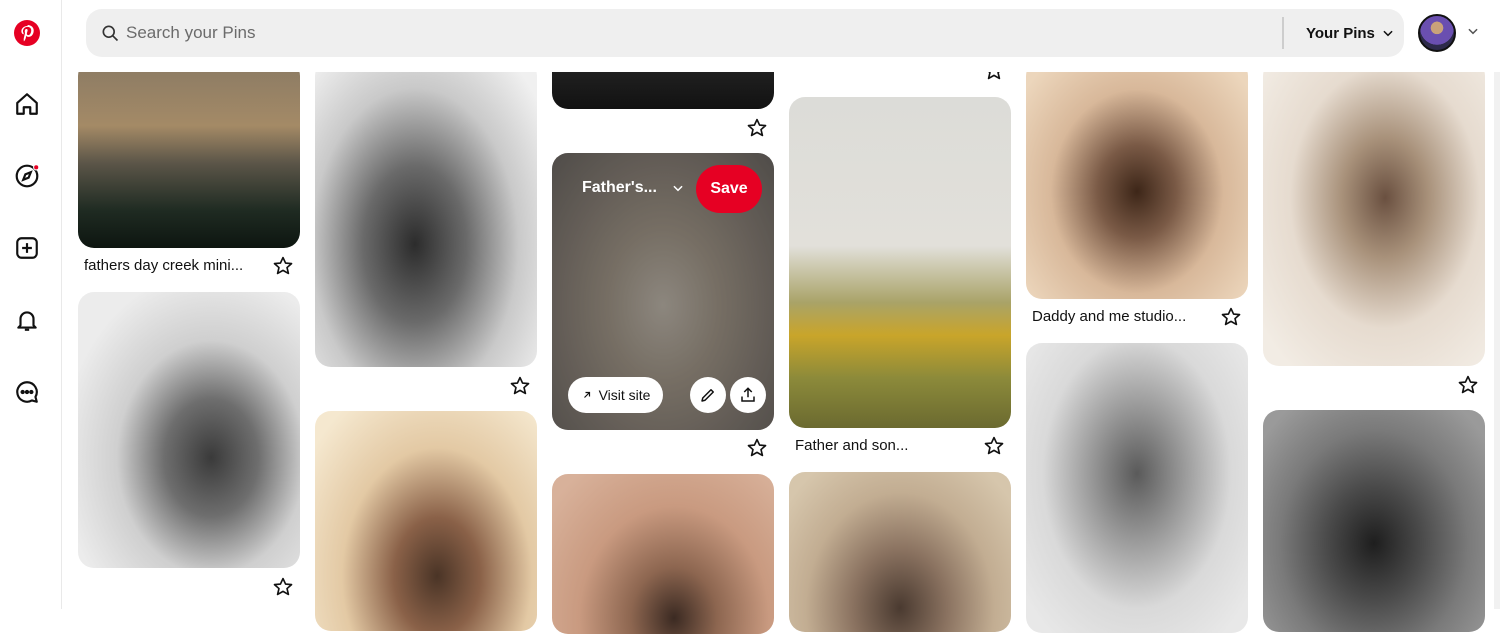  Describe the element at coordinates (27, 104) in the screenshot. I see `home-icon` at that location.